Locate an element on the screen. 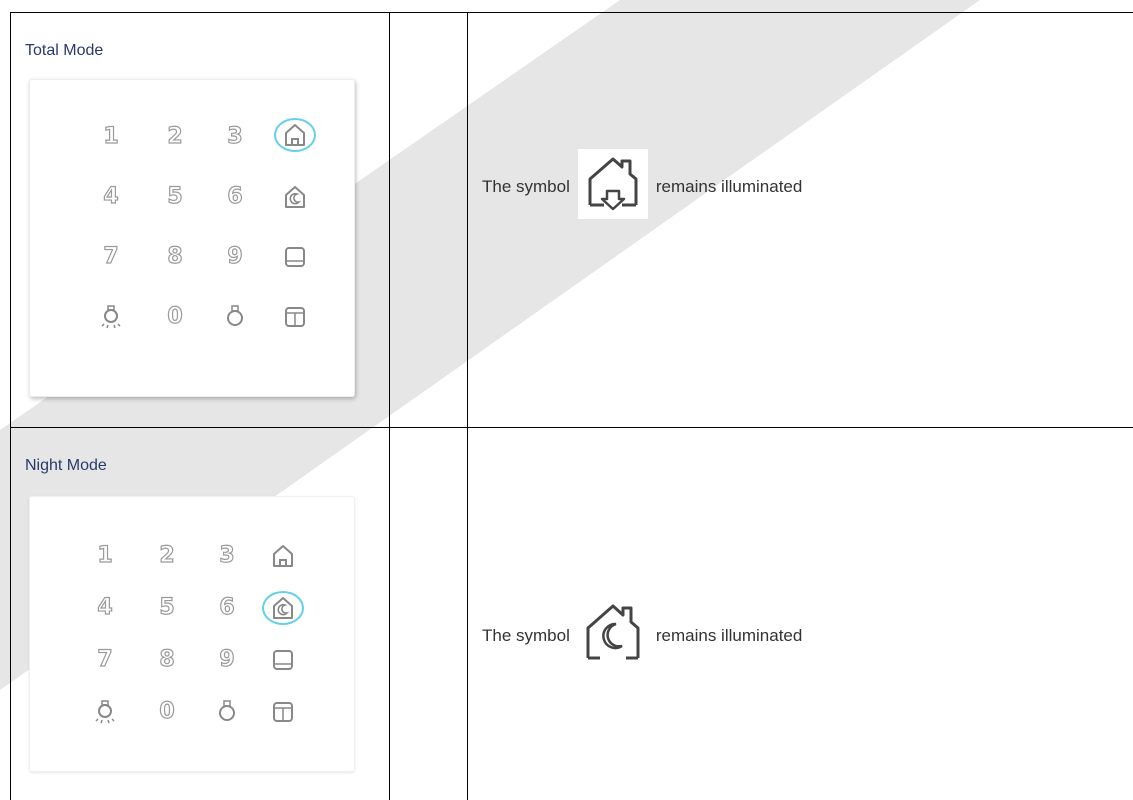 The width and height of the screenshot is (1133, 800). mode-title: Total Mode is located at coordinates (207, 51).